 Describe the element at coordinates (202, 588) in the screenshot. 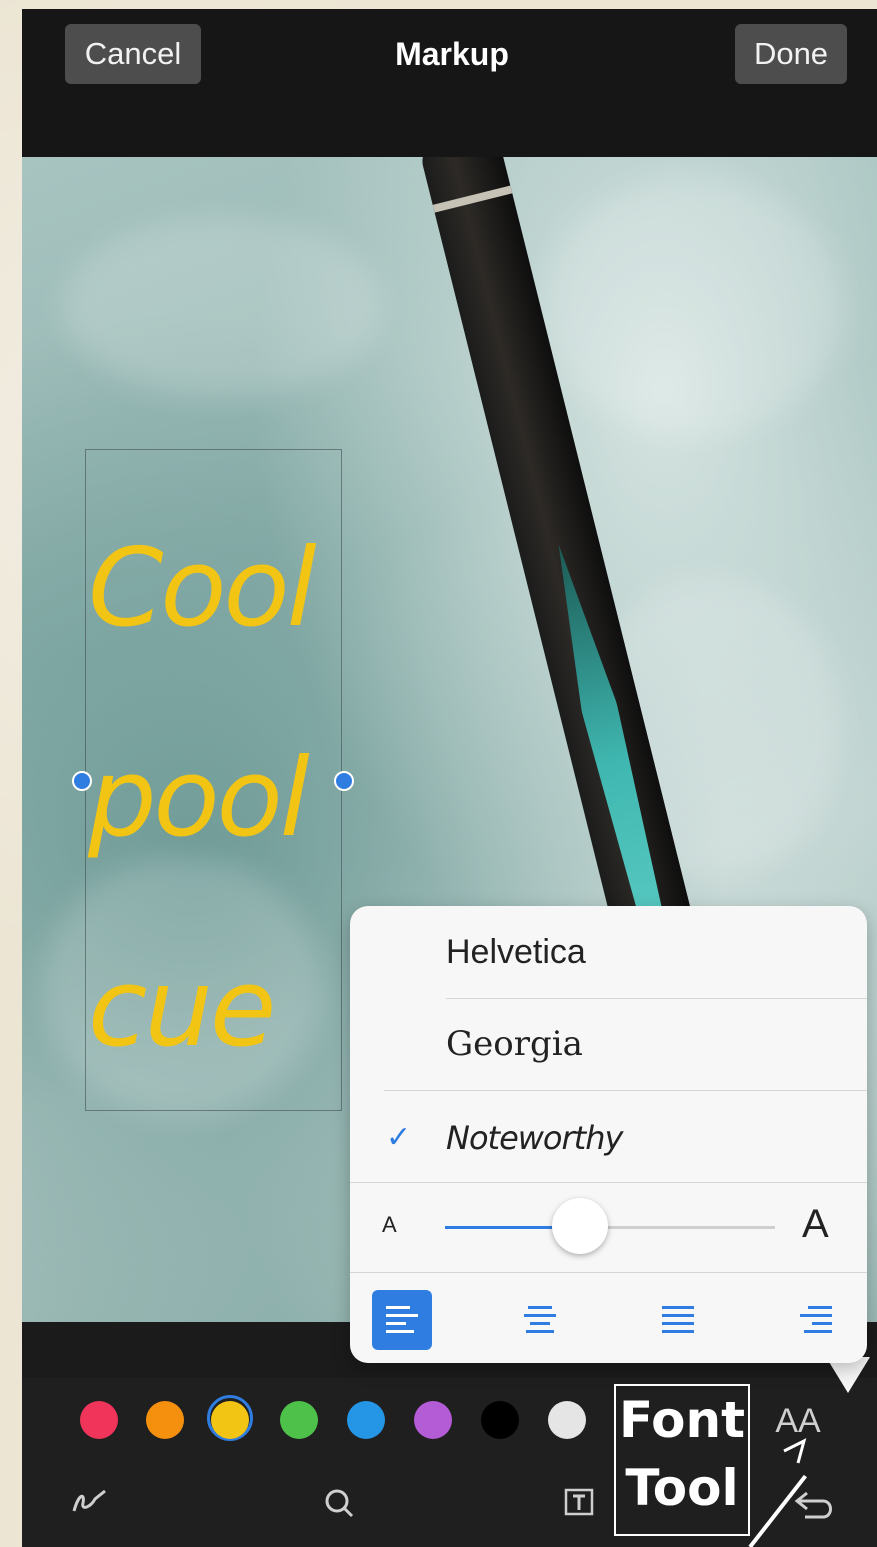

I see `annotation-line: Cool` at that location.